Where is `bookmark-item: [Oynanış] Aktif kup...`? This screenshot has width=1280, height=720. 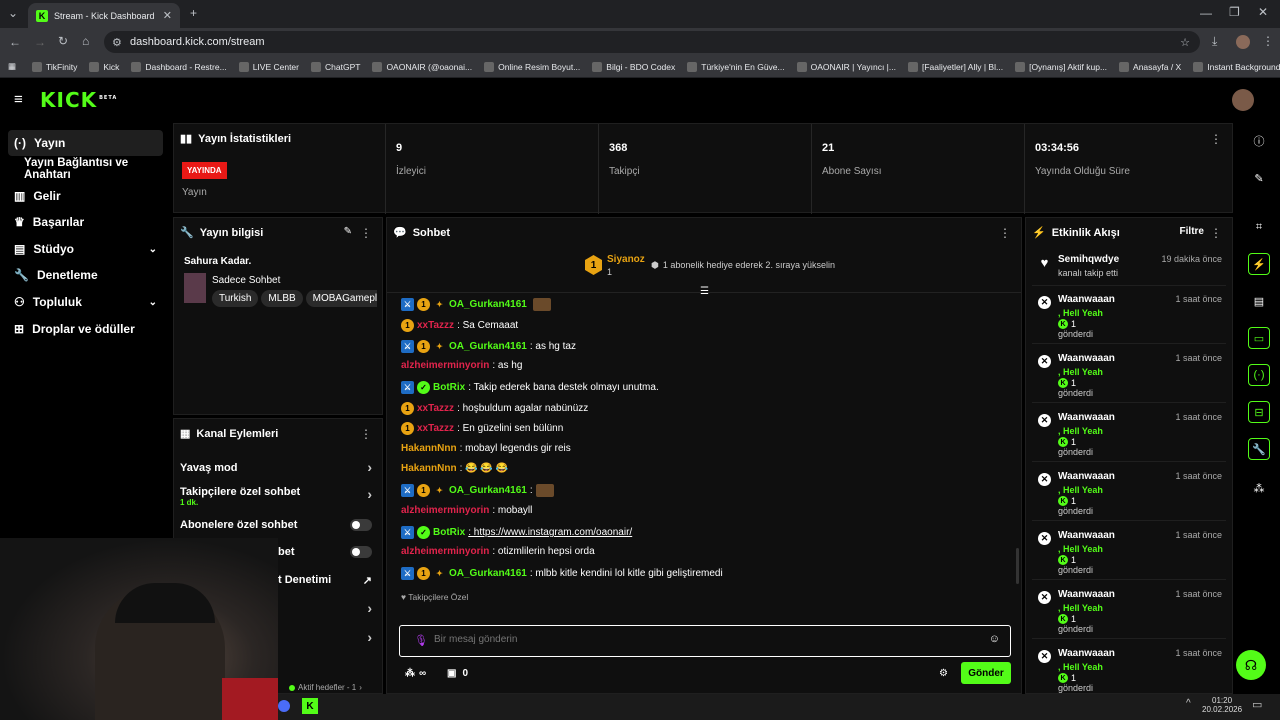
bookmark-item: [Oynanış] Aktif kup... is located at coordinates (1061, 66).